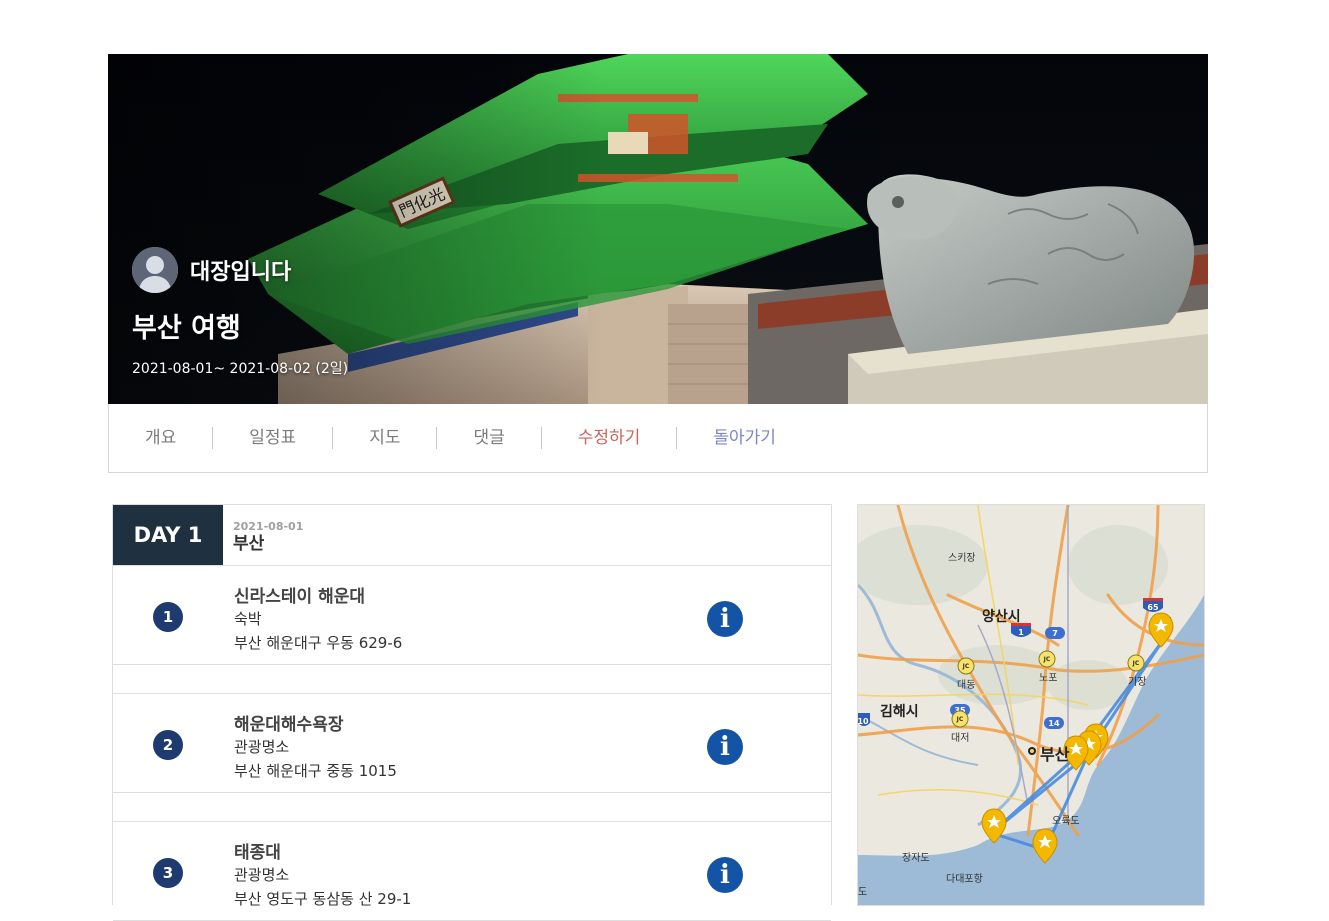 The height and width of the screenshot is (921, 1329). Describe the element at coordinates (168, 535) in the screenshot. I see `day-badge: DAY 1` at that location.